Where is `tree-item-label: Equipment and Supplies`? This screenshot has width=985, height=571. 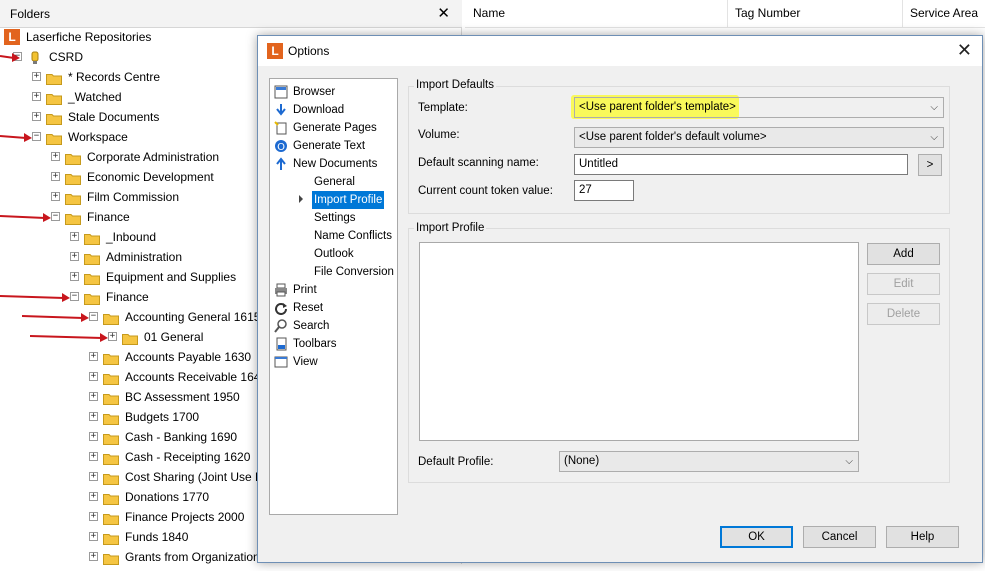
tree-item-label: Equipment and Supplies is located at coordinates (171, 277).